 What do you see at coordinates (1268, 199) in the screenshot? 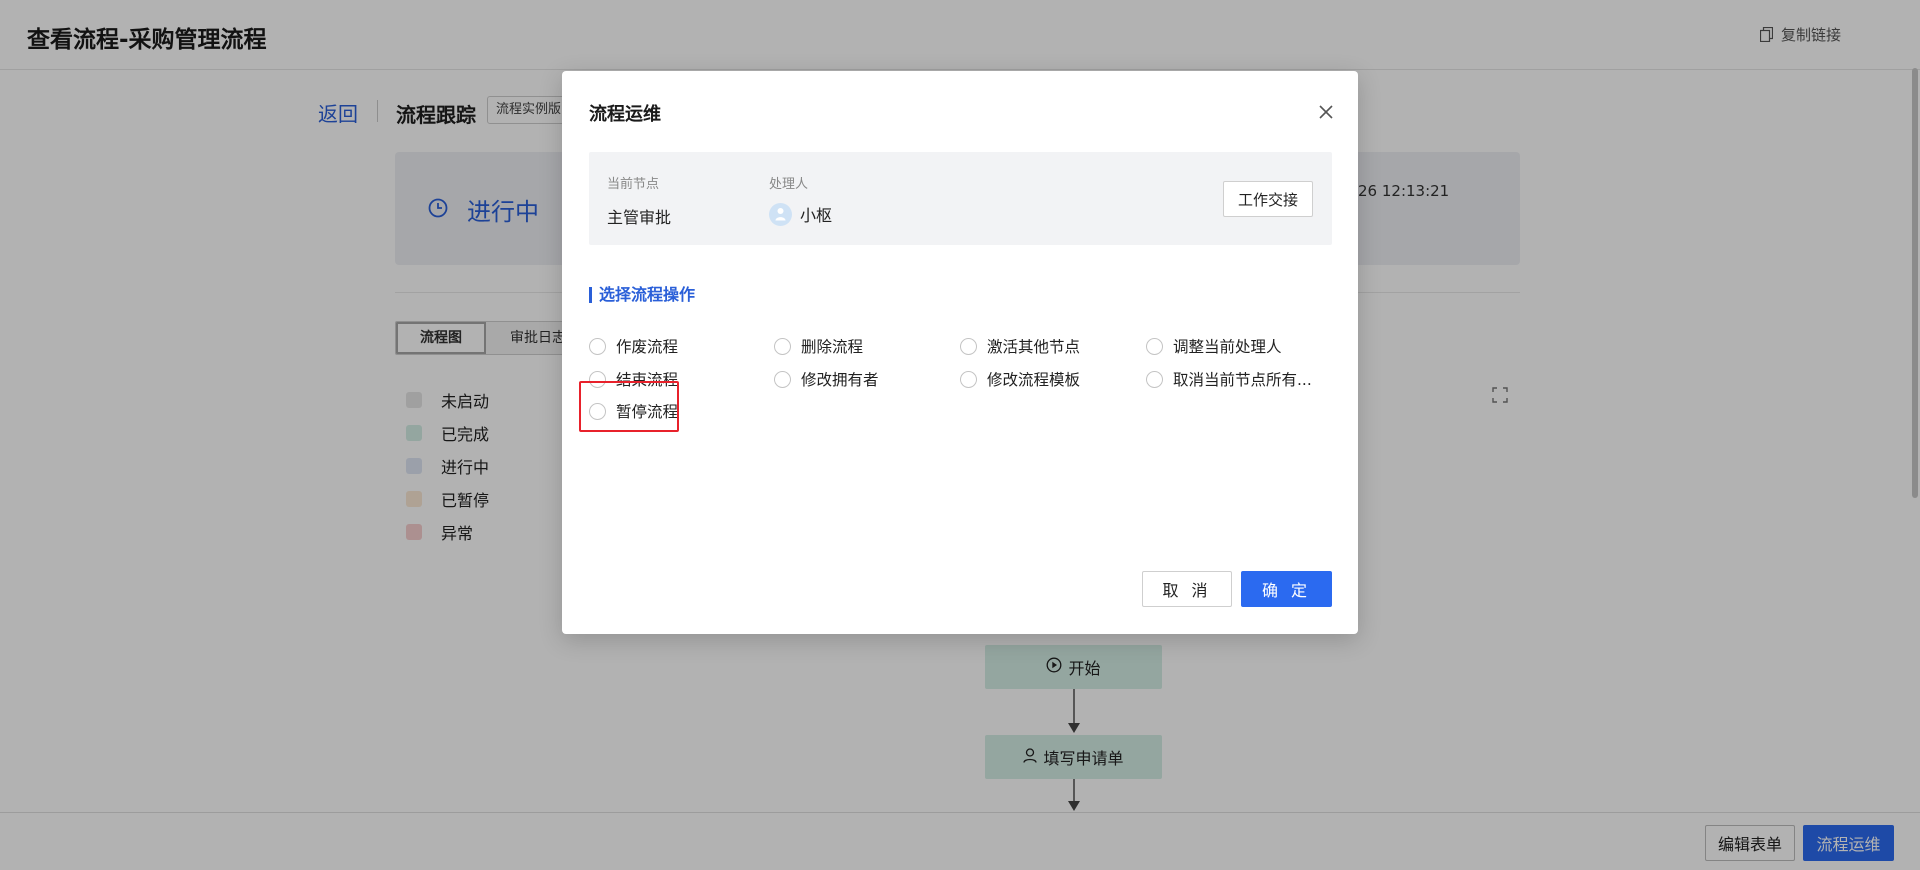
I see `work-handover-button: 工作交接` at bounding box center [1268, 199].